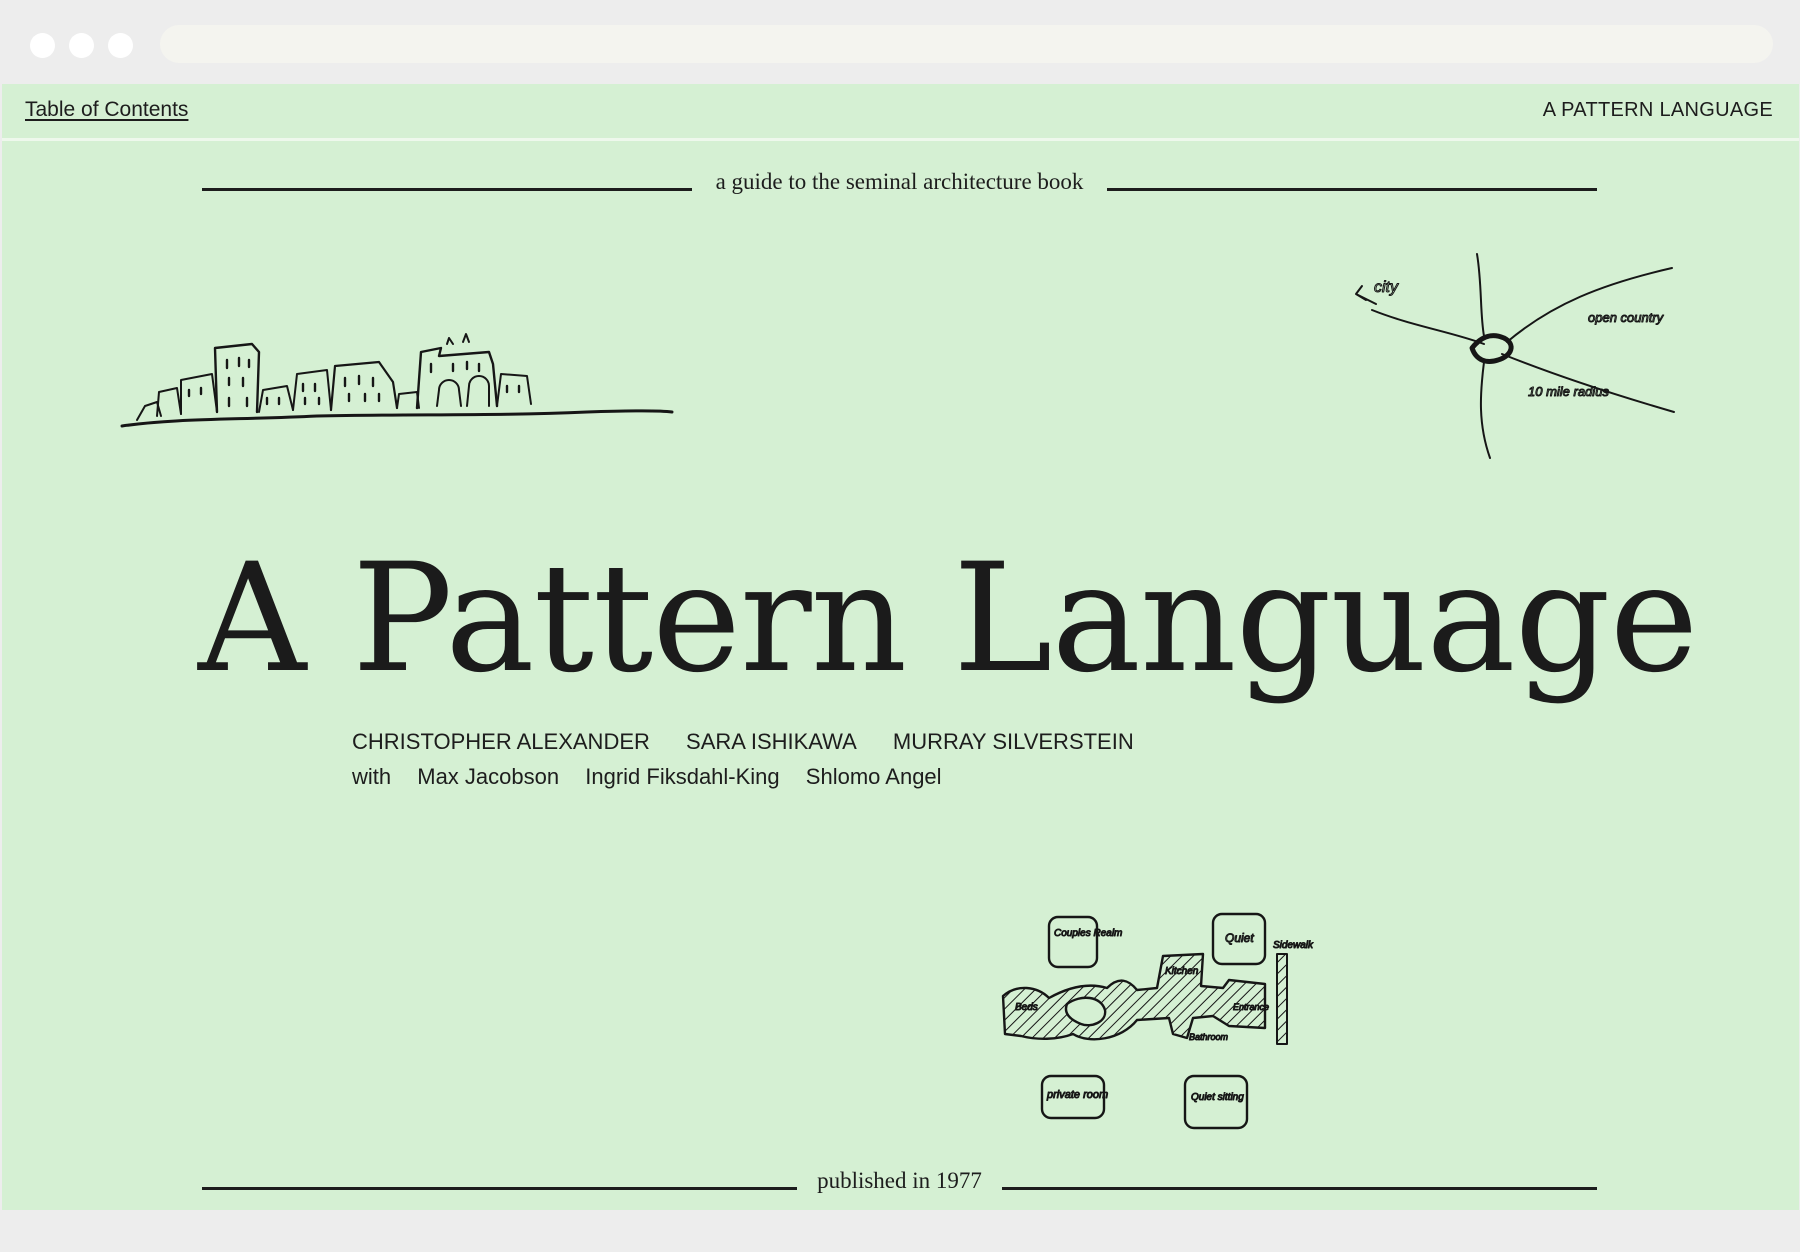 This screenshot has width=1800, height=1252. I want to click on plan-label-entrance: Entrance, so click(1251, 1007).